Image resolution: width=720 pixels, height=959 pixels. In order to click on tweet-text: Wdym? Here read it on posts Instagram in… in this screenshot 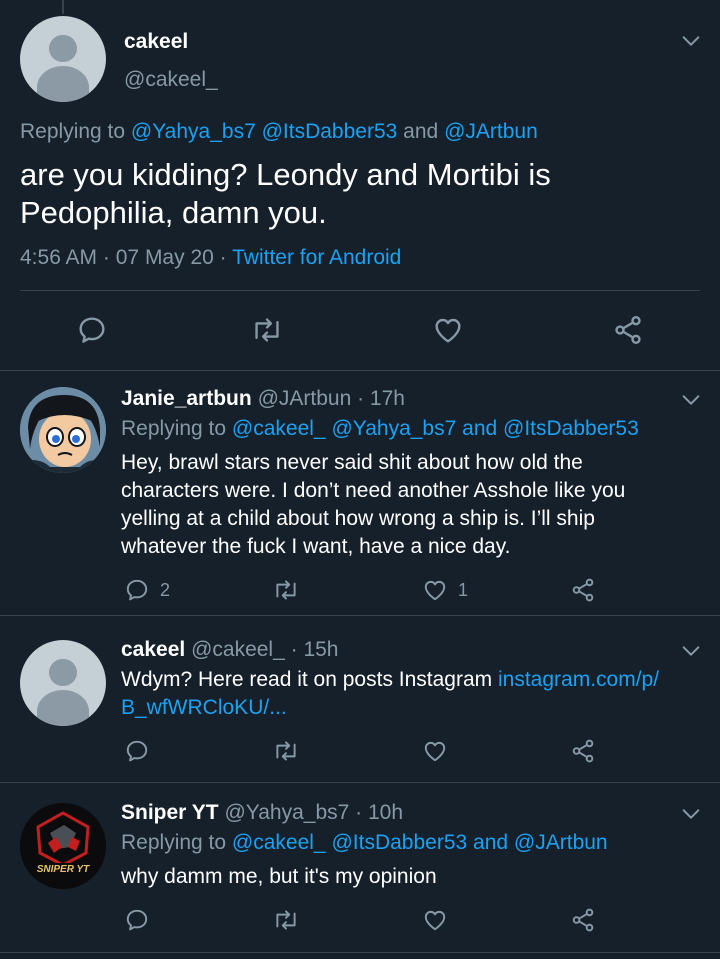, I will do `click(401, 694)`.